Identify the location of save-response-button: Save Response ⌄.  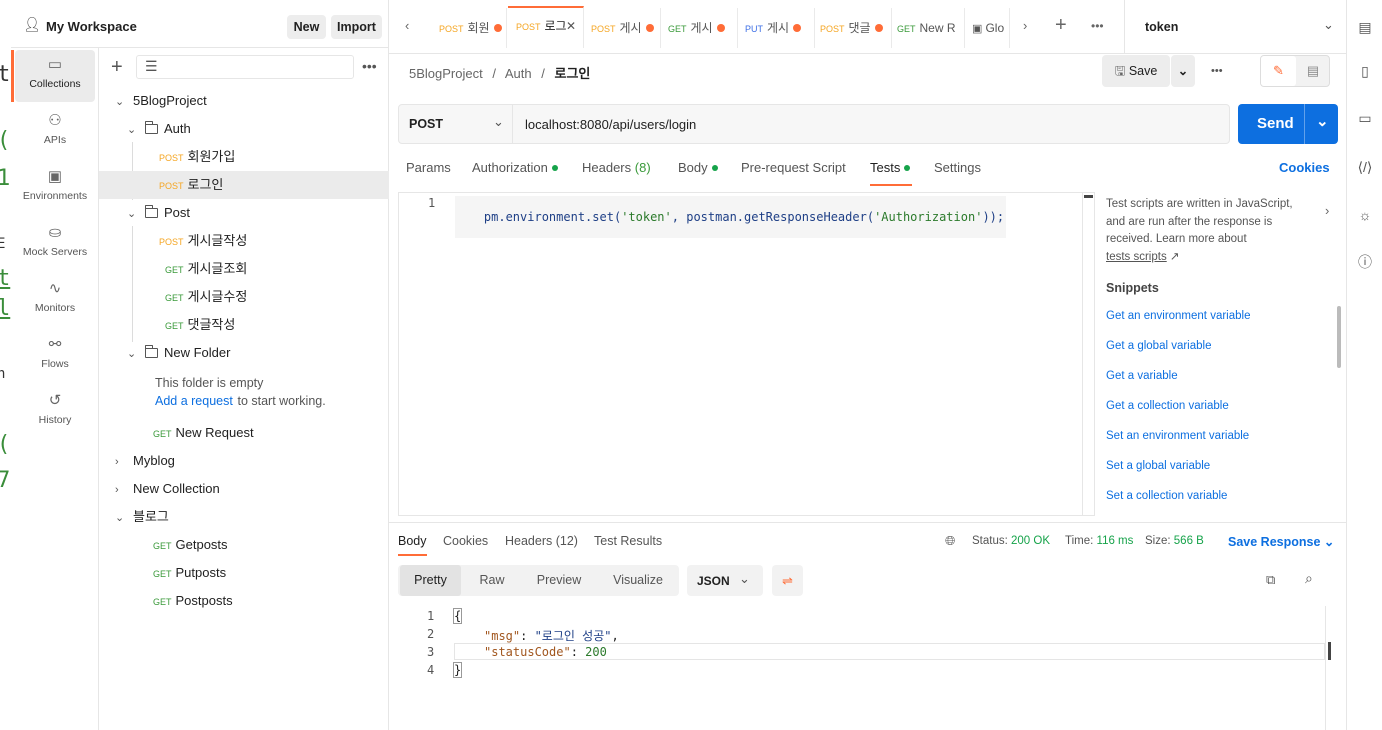
(1281, 541).